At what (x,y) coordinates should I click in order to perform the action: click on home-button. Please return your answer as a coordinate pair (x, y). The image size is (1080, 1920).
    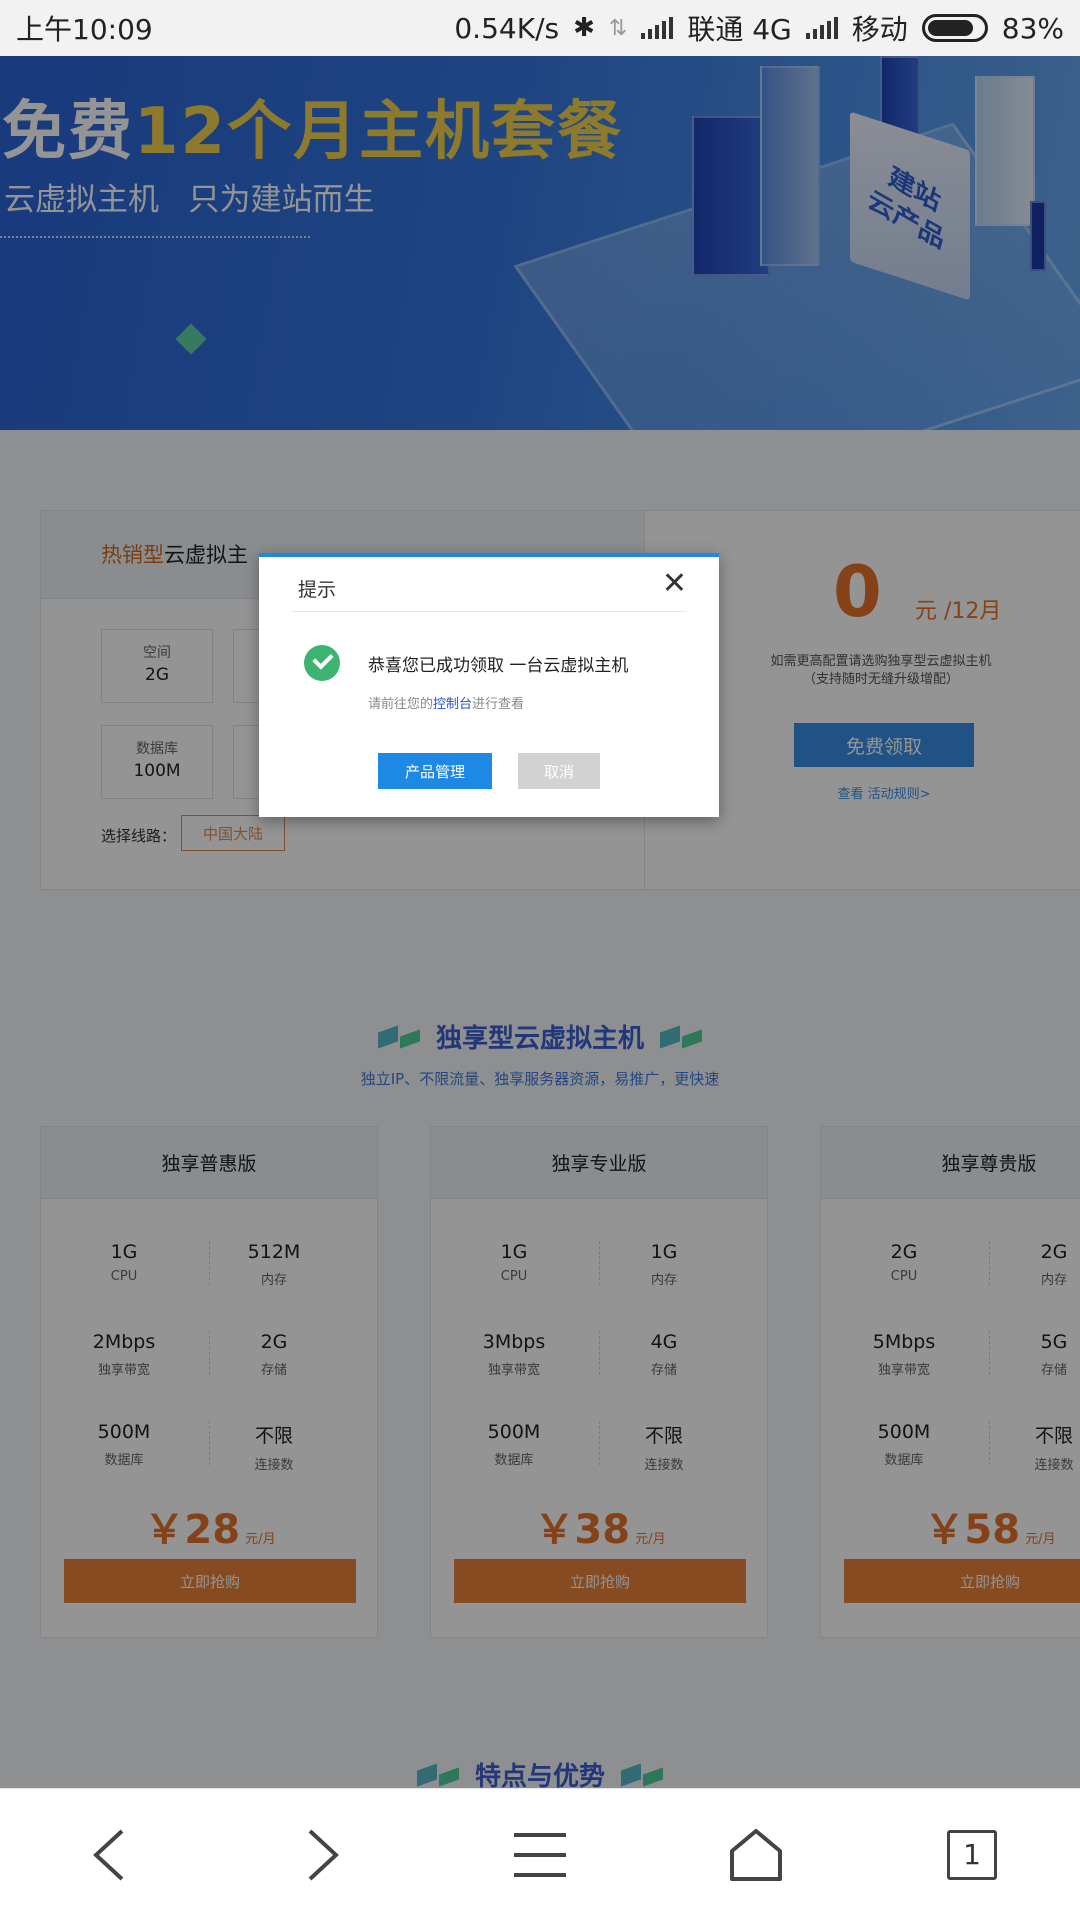
    Looking at the image, I should click on (756, 1855).